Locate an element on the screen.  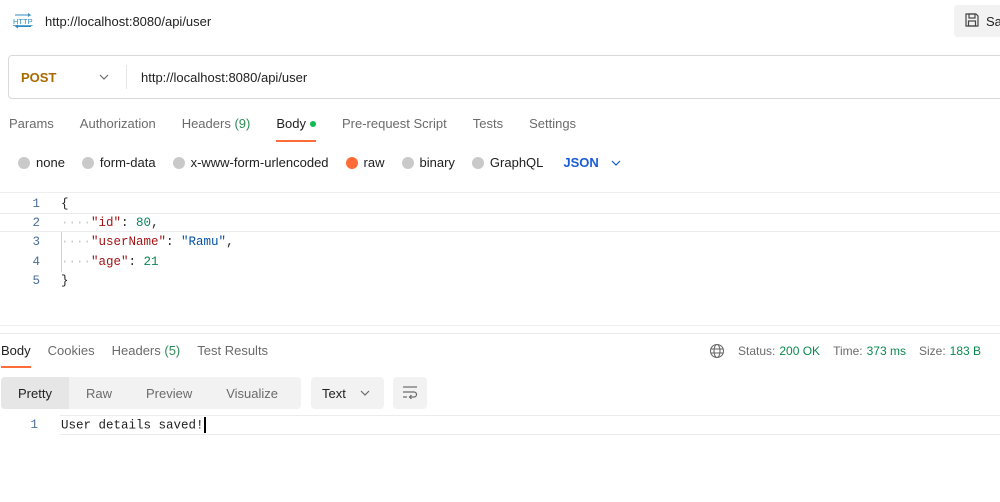
tab-params: Params is located at coordinates (31, 129).